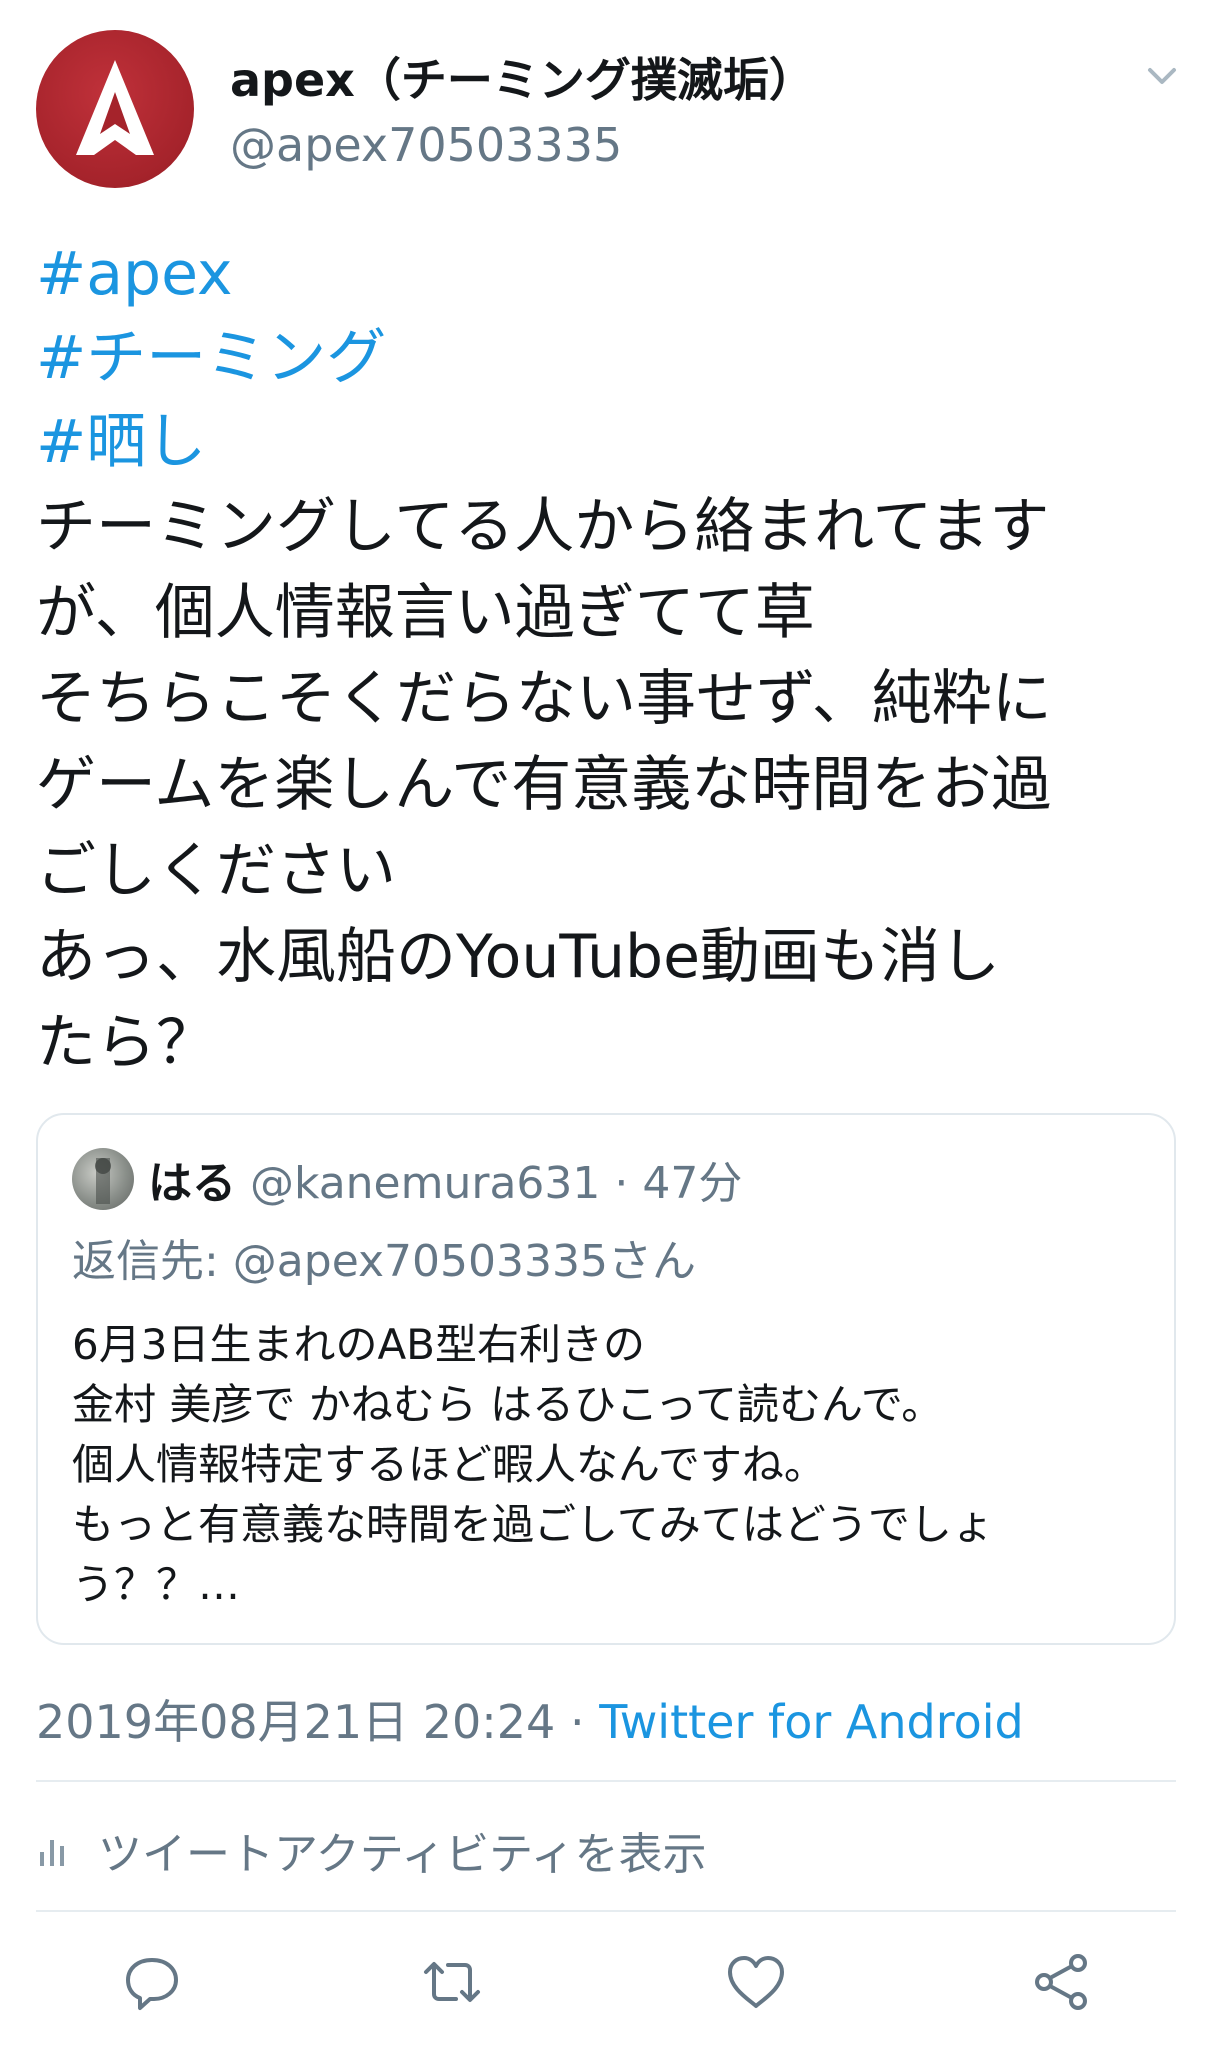  What do you see at coordinates (692, 1183) in the screenshot?
I see `quoted-time: 47分` at bounding box center [692, 1183].